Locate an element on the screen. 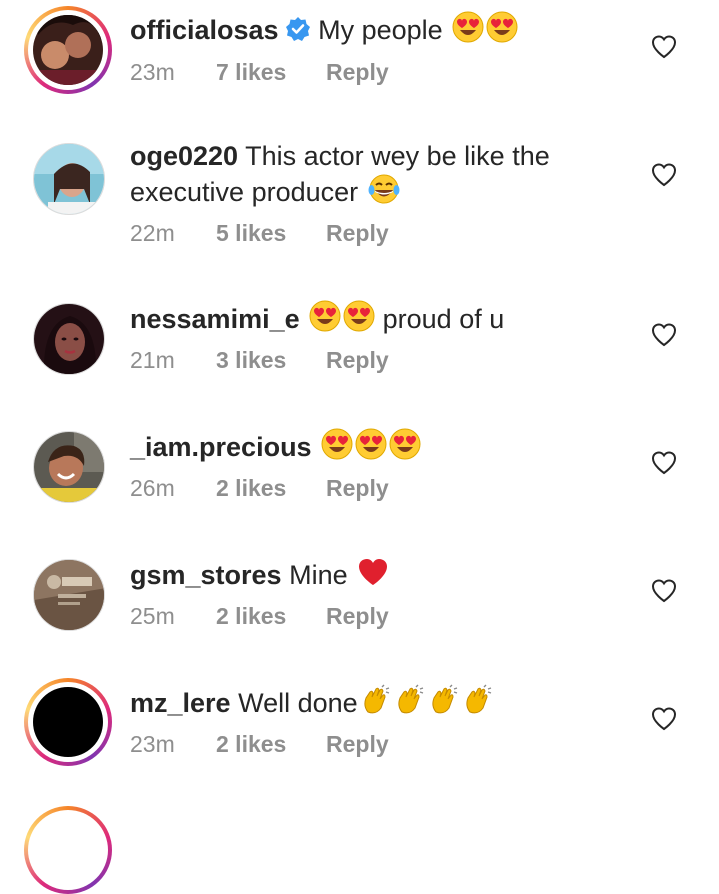 The image size is (719, 894). comment-username: officialosas is located at coordinates (204, 30).